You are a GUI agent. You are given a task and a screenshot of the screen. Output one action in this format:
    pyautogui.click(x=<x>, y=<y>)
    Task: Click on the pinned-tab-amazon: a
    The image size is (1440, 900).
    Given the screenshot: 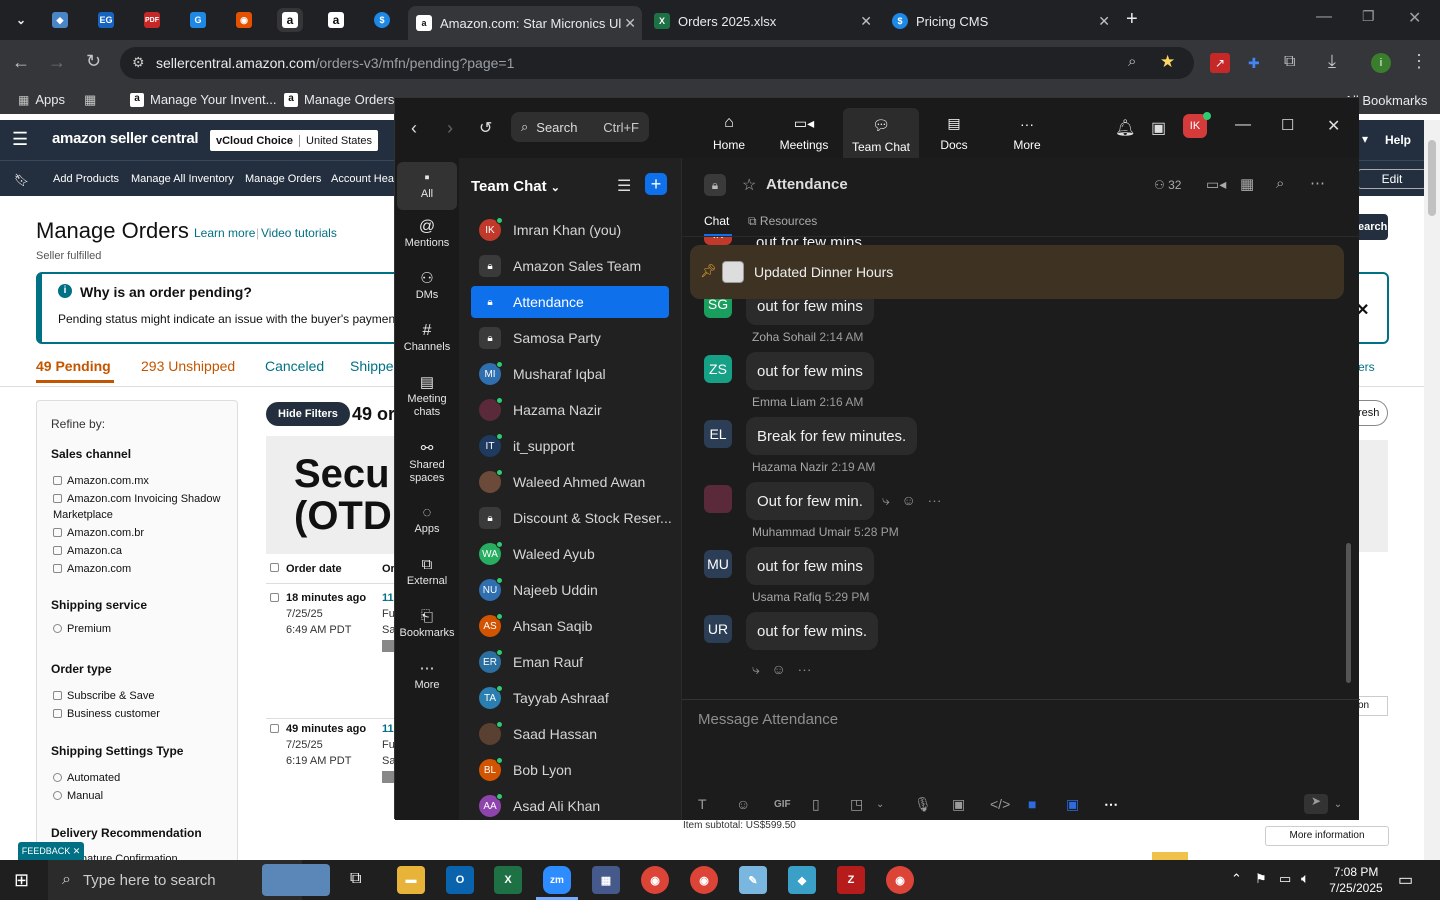 What is the action you would take?
    pyautogui.click(x=290, y=20)
    